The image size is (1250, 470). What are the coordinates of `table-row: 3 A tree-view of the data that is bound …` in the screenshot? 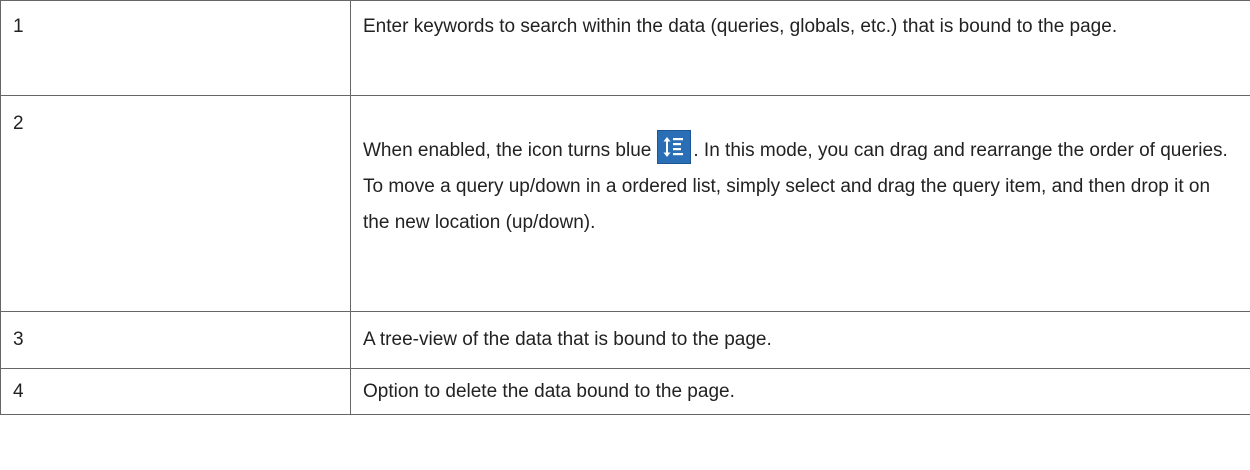 It's located at (625, 340).